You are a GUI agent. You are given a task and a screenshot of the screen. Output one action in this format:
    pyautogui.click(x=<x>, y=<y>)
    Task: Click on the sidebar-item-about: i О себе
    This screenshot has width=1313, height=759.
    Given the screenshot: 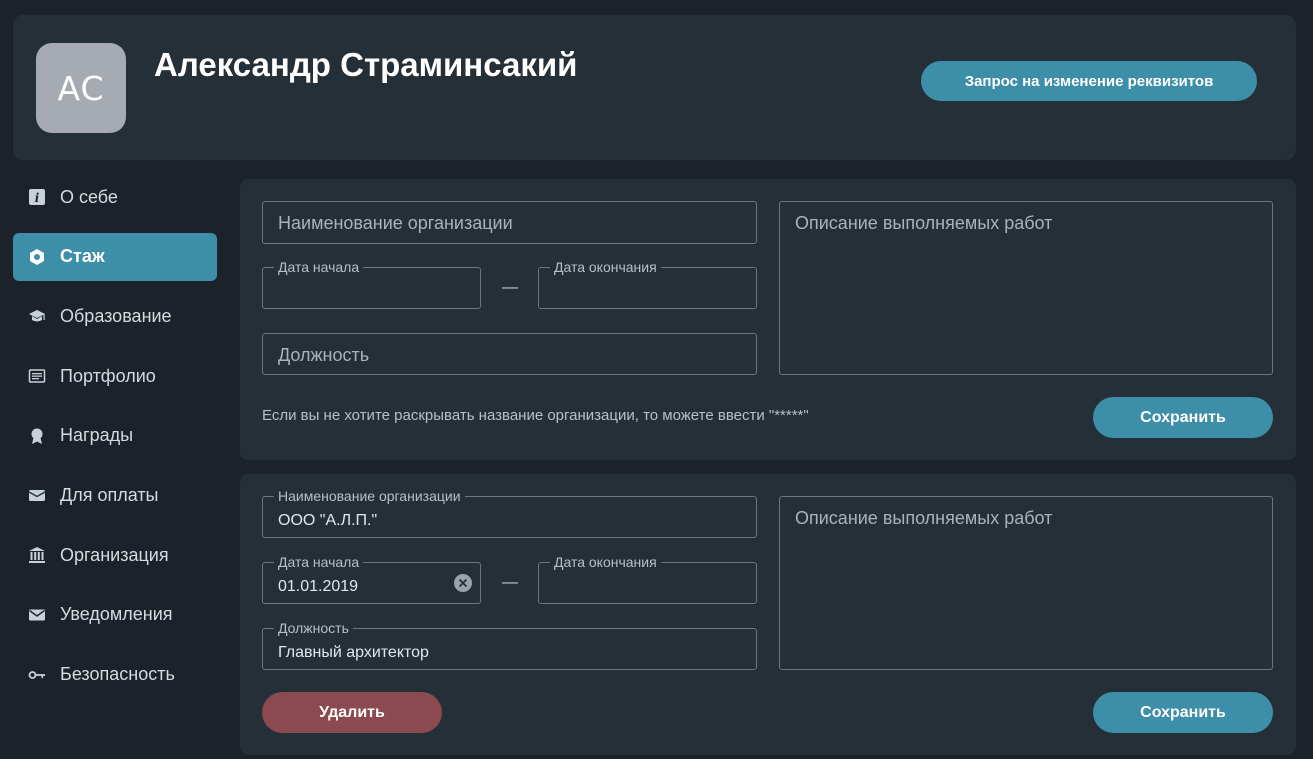 What is the action you would take?
    pyautogui.click(x=115, y=197)
    